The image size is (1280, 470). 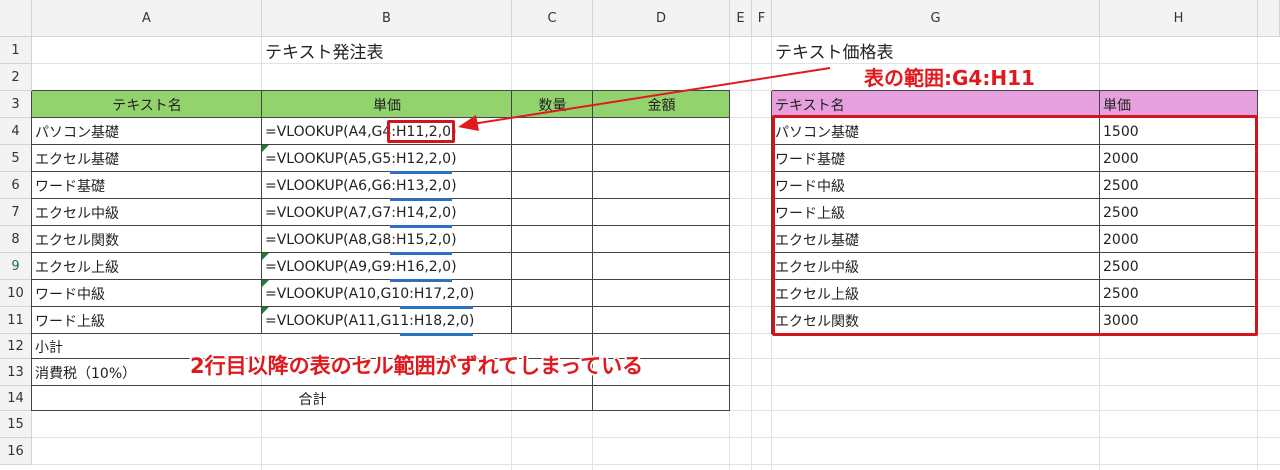 I want to click on price-table-title: テキスト価格表, so click(x=834, y=53).